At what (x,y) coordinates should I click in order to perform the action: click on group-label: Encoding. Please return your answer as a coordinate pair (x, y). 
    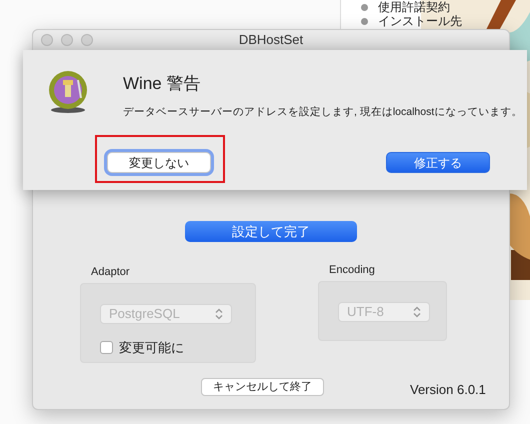
    Looking at the image, I should click on (352, 270).